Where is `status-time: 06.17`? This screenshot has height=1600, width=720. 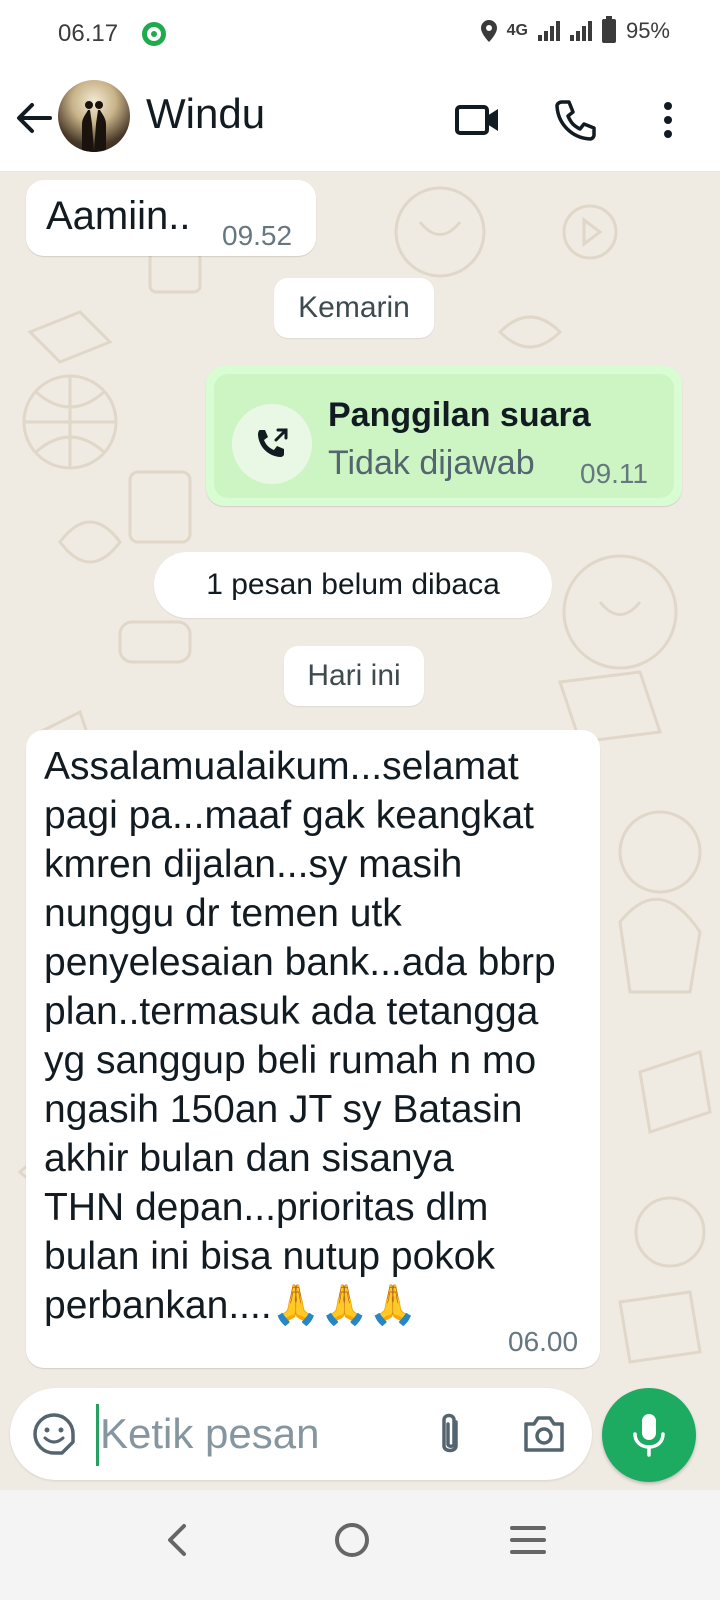 status-time: 06.17 is located at coordinates (88, 33).